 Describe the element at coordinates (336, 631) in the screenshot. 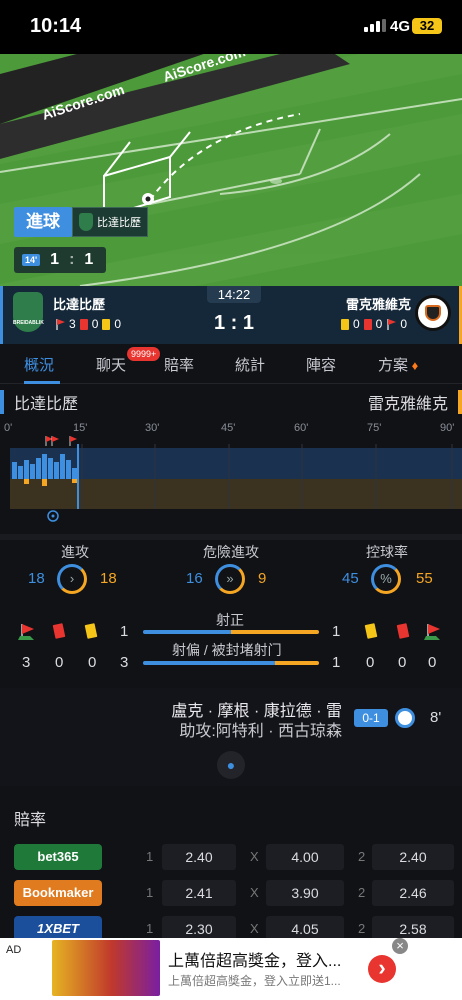

I see `away-on-target: 1` at that location.